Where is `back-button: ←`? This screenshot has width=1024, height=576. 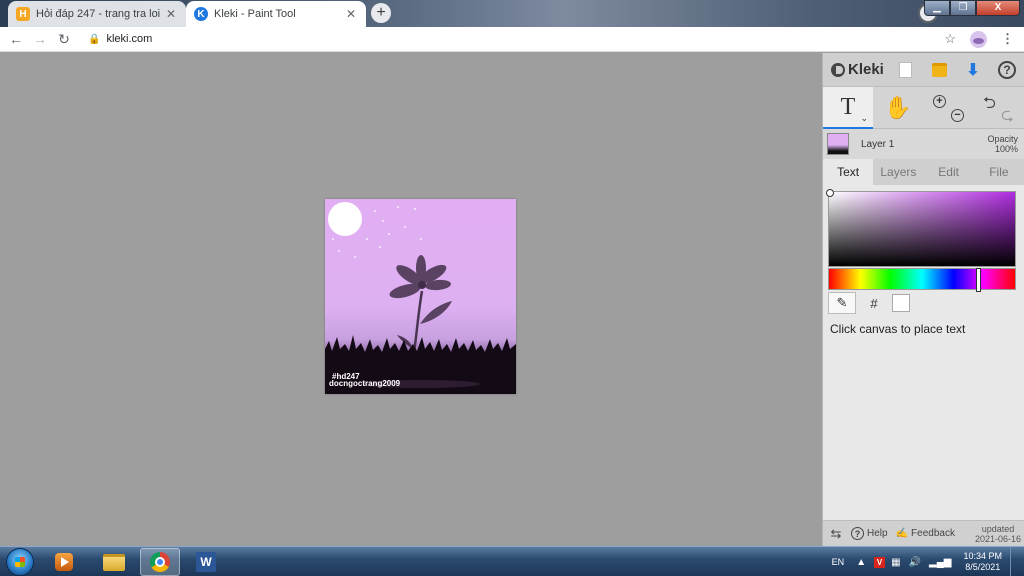
back-button: ← is located at coordinates (16, 39).